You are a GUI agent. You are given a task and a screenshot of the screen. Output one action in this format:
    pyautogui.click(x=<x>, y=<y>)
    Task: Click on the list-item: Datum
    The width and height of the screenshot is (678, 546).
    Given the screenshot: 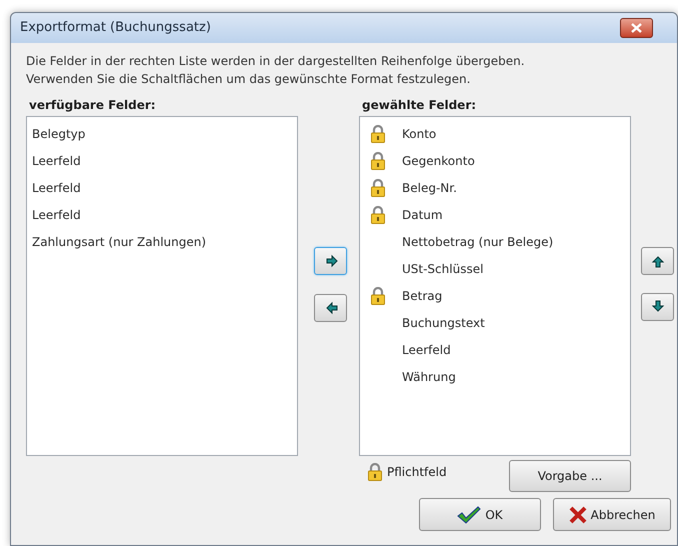 What is the action you would take?
    pyautogui.click(x=422, y=215)
    